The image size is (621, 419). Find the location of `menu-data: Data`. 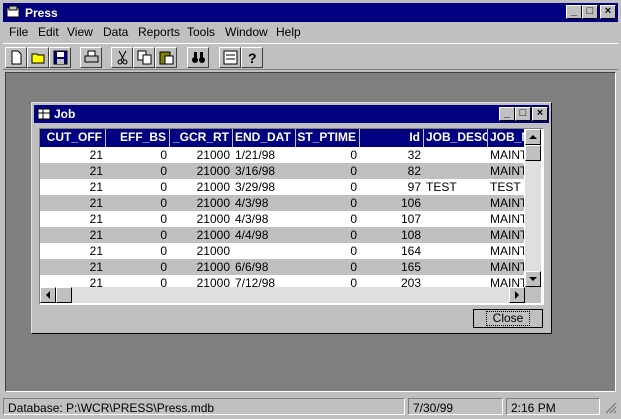

menu-data: Data is located at coordinates (115, 32).